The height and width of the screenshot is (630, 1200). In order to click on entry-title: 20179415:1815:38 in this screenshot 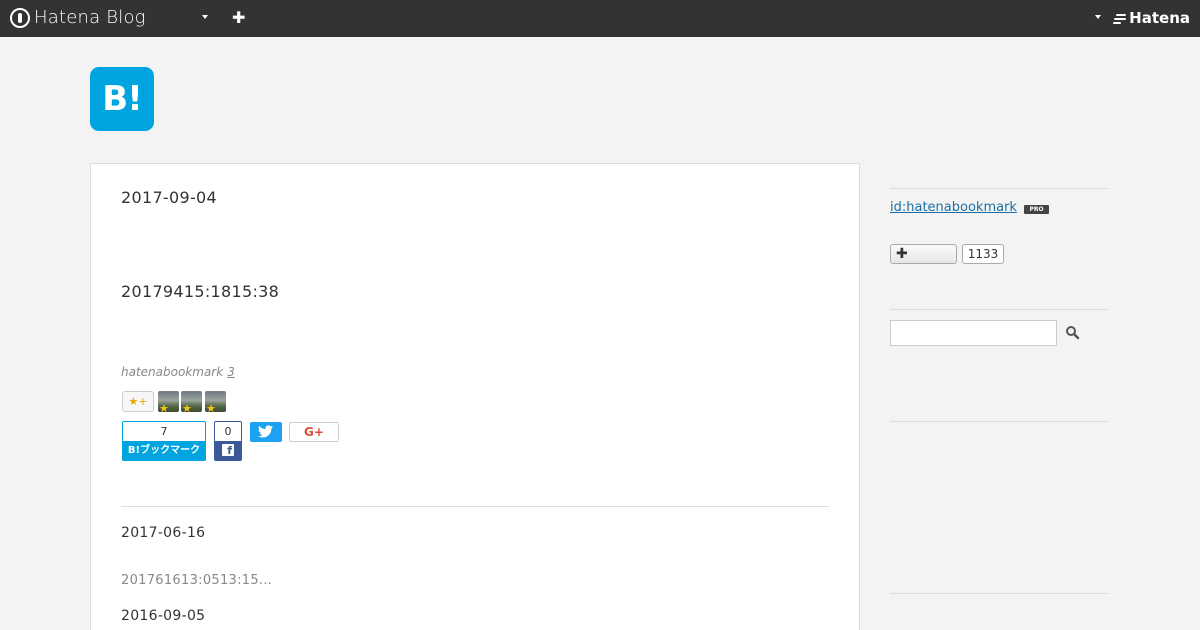, I will do `click(200, 291)`.